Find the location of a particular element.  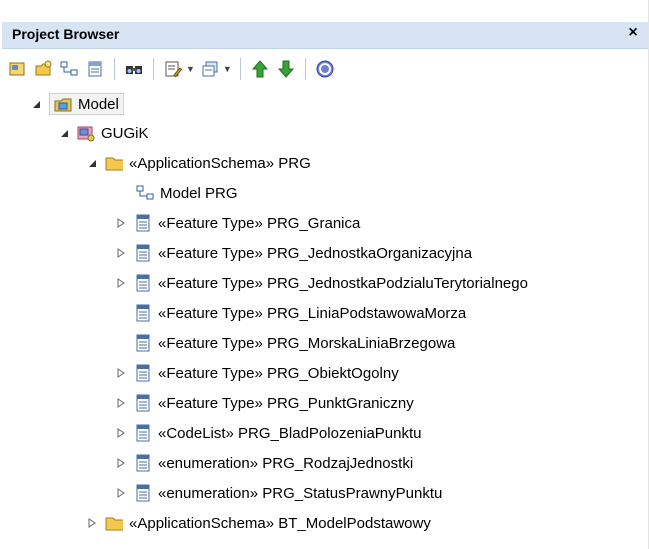

toolbar: ▼ ▼ is located at coordinates (173, 69).